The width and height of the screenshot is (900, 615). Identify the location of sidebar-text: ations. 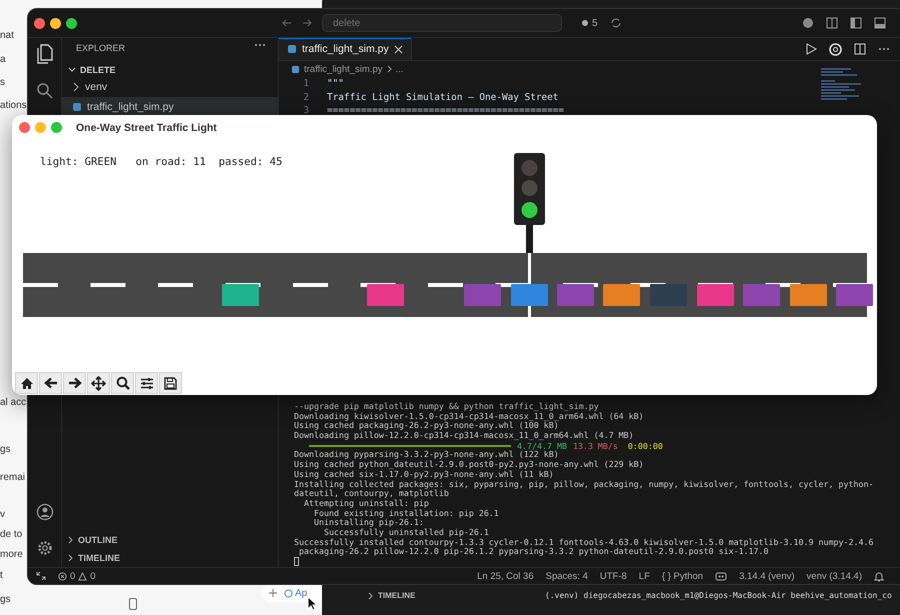
(13, 105).